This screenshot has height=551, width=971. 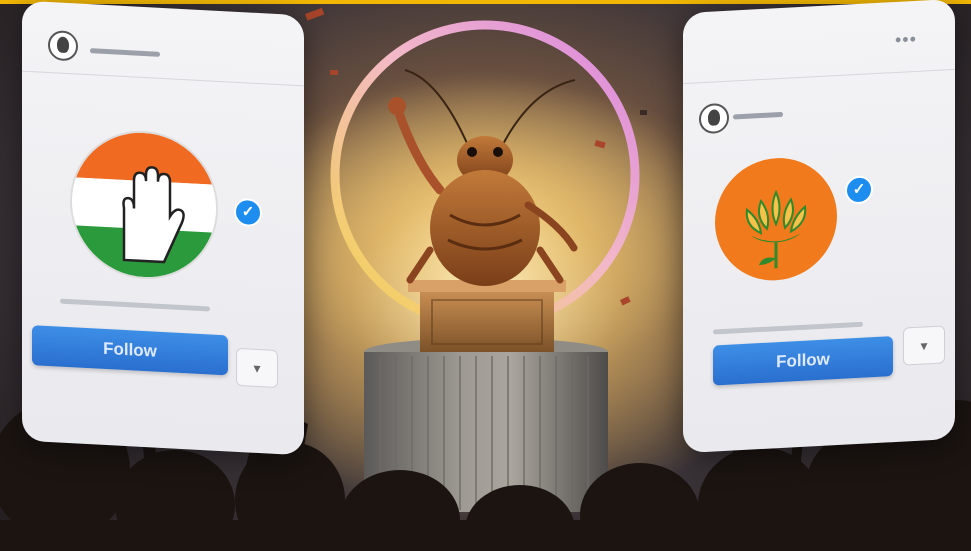 What do you see at coordinates (163, 43) in the screenshot?
I see `left-card-header` at bounding box center [163, 43].